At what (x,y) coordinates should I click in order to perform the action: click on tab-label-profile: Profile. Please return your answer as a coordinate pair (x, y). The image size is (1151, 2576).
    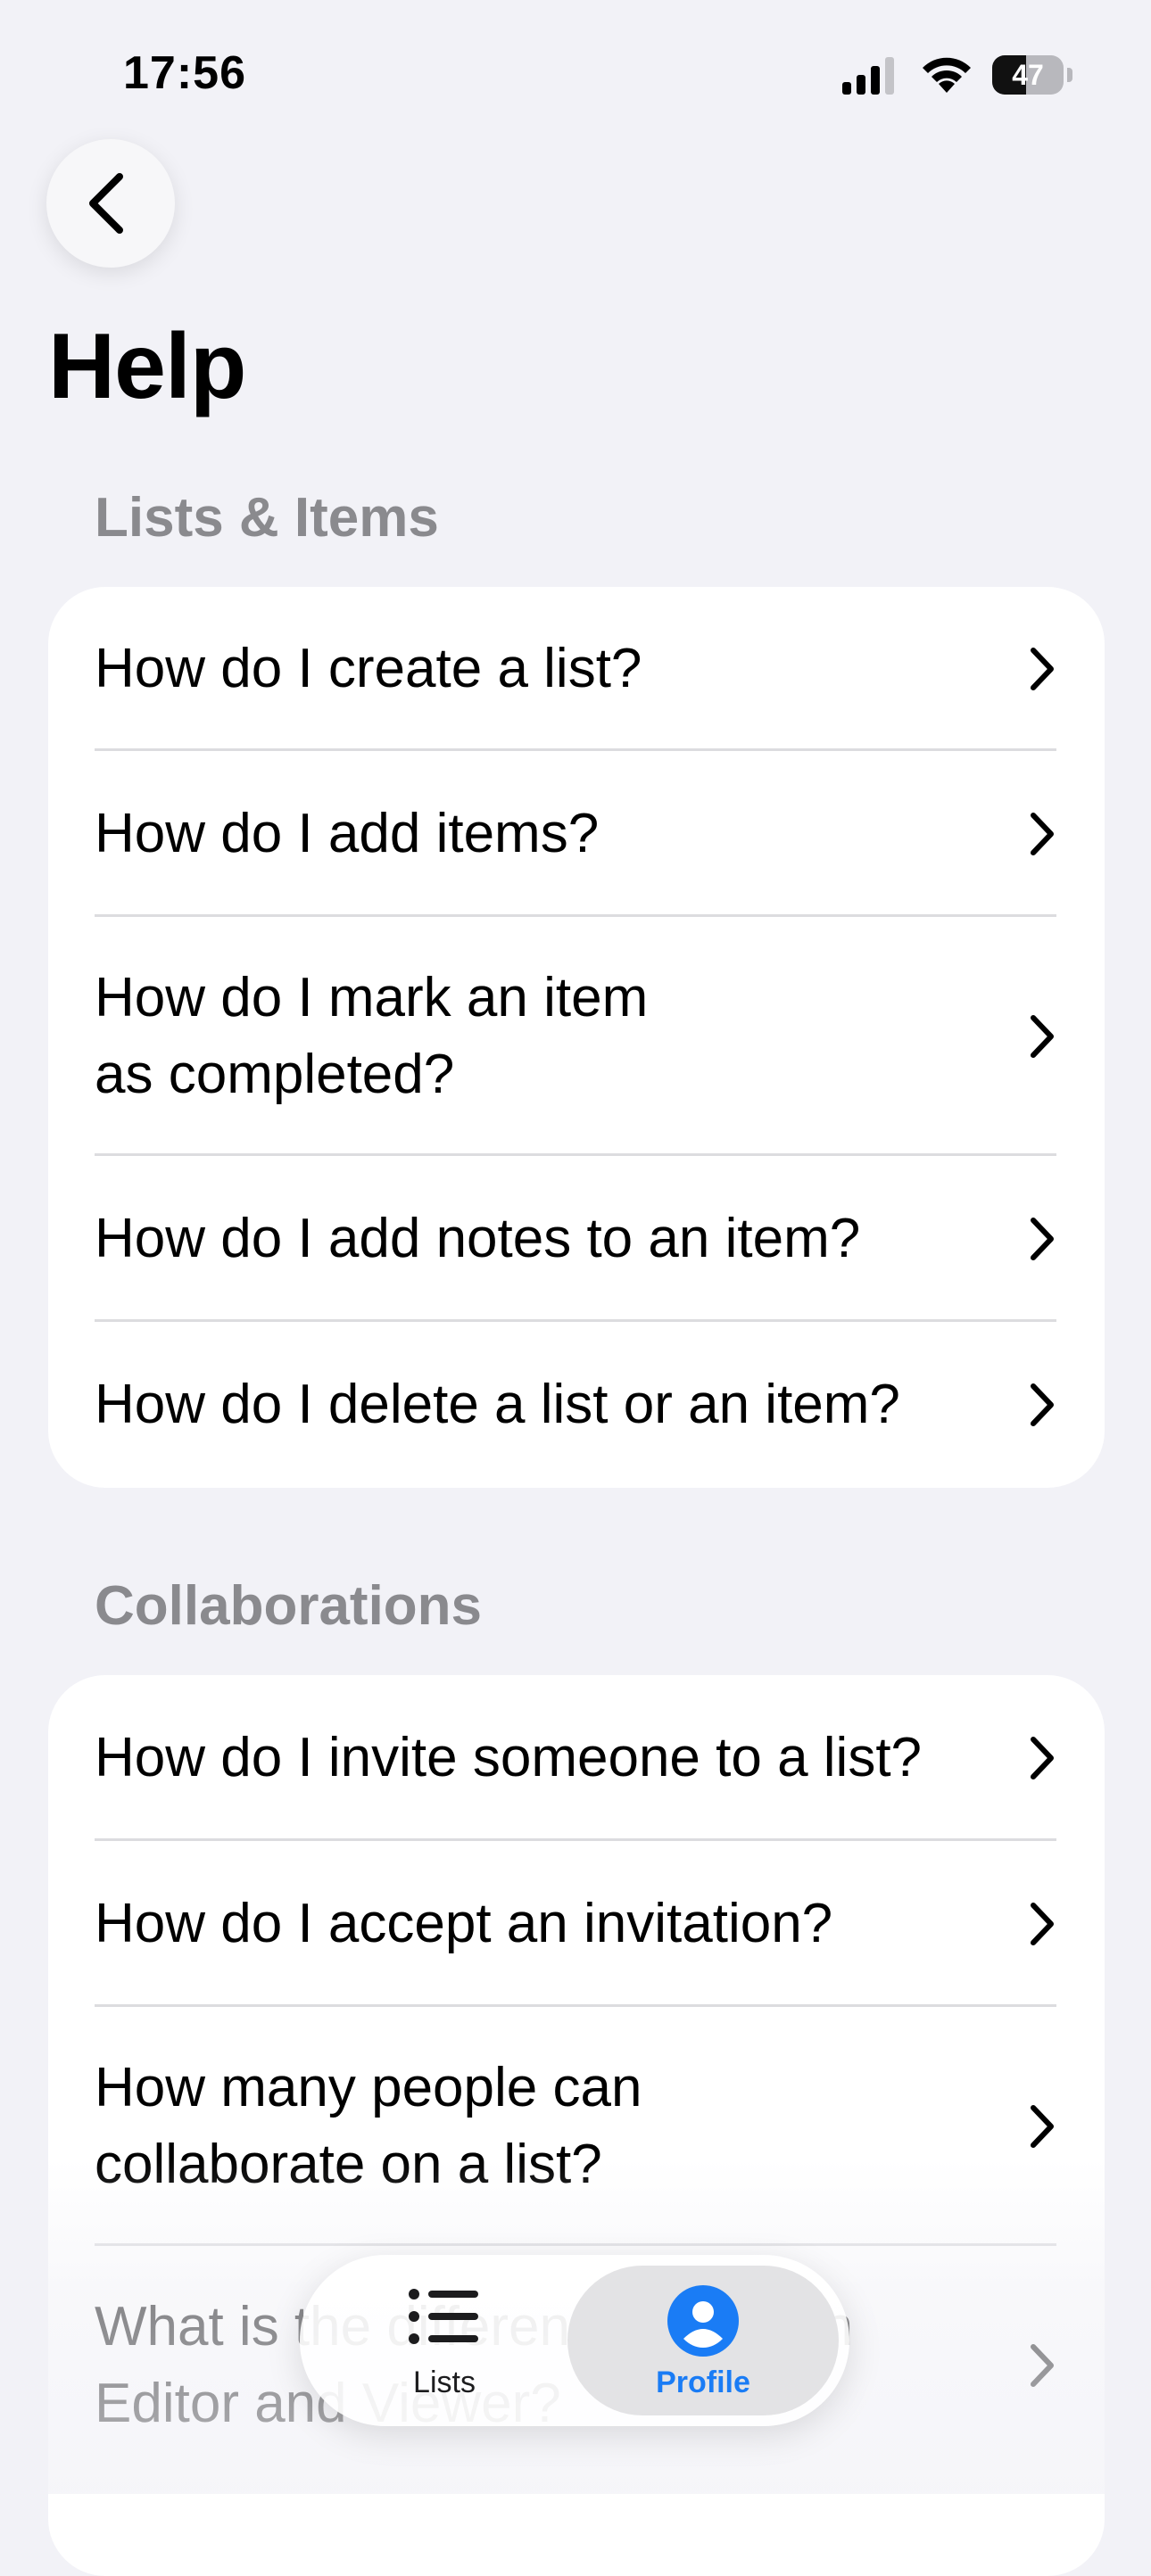
    Looking at the image, I should click on (703, 2382).